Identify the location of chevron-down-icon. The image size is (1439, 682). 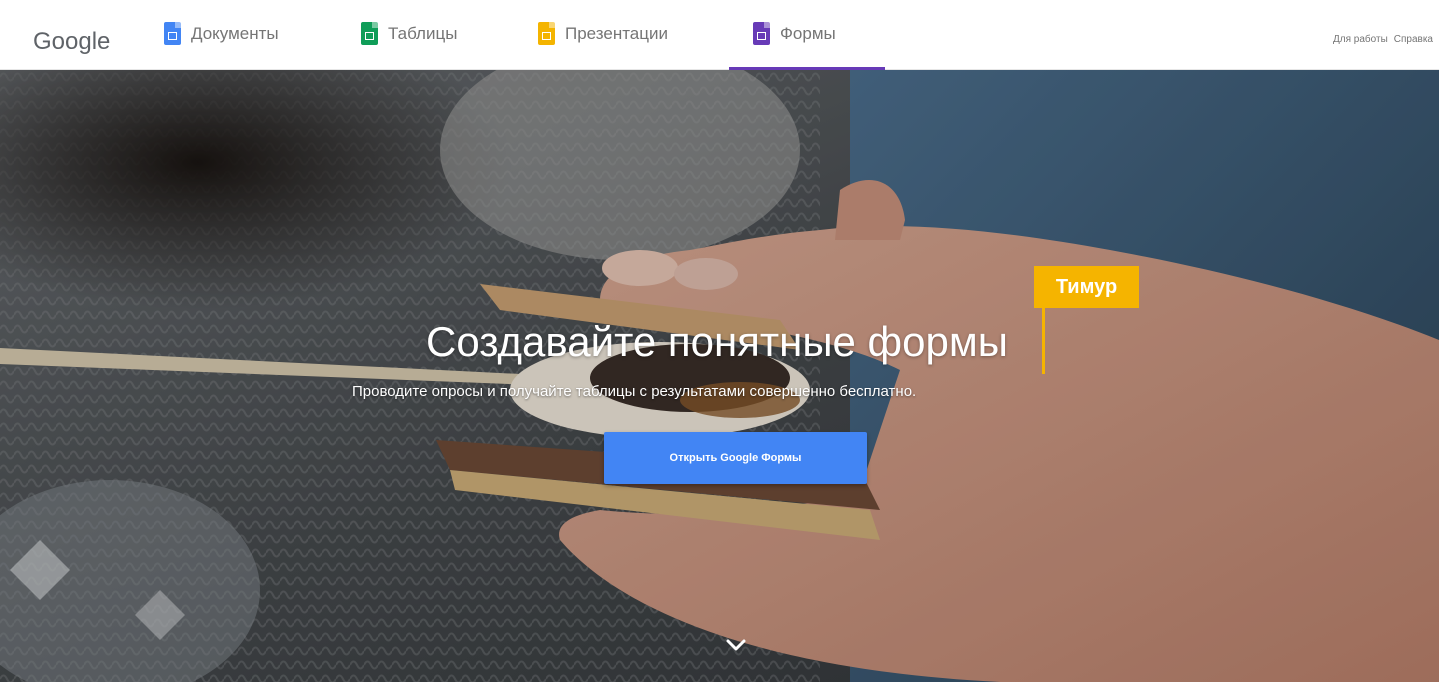
(736, 645).